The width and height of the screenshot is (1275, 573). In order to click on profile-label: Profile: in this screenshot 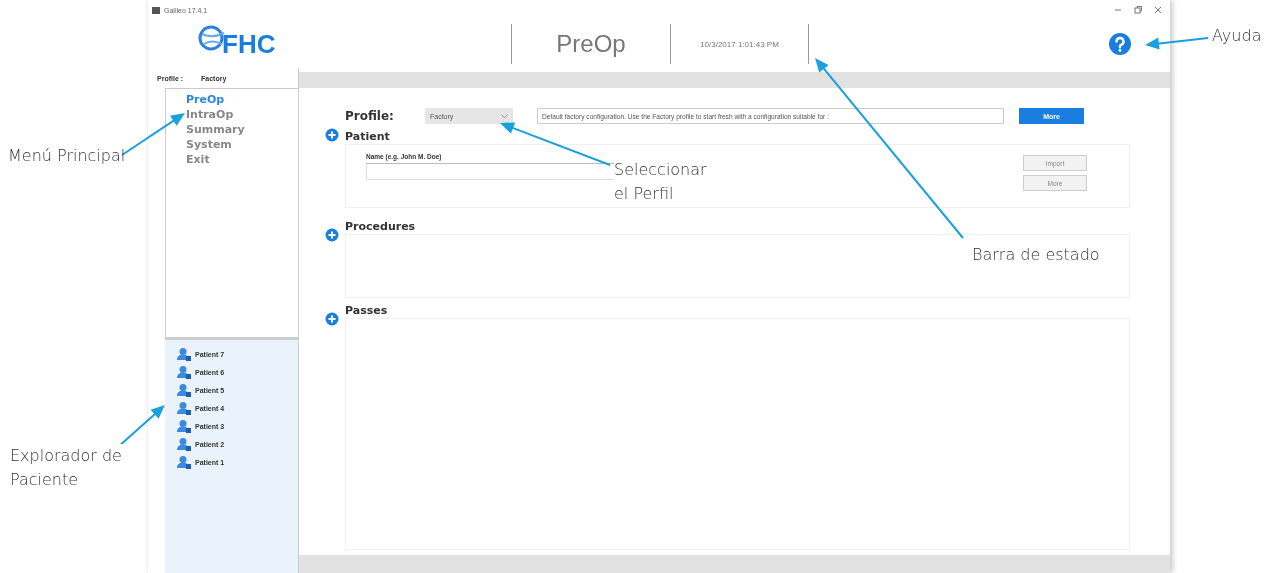, I will do `click(370, 116)`.